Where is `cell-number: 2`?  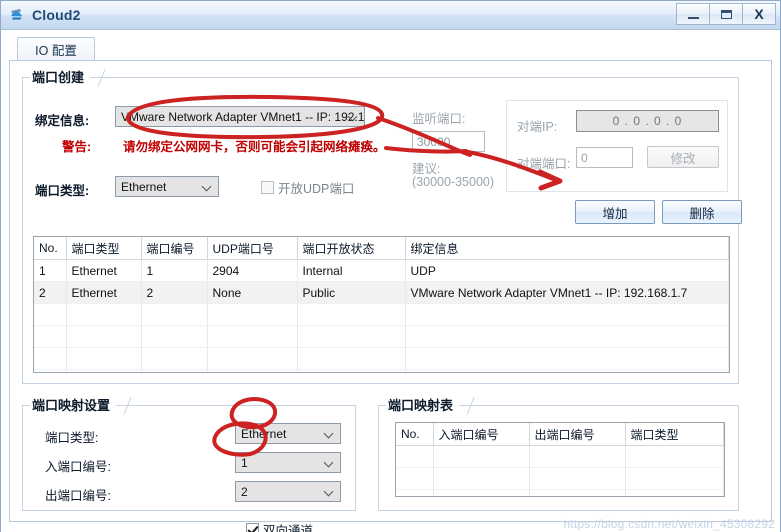
cell-number: 2 is located at coordinates (174, 292).